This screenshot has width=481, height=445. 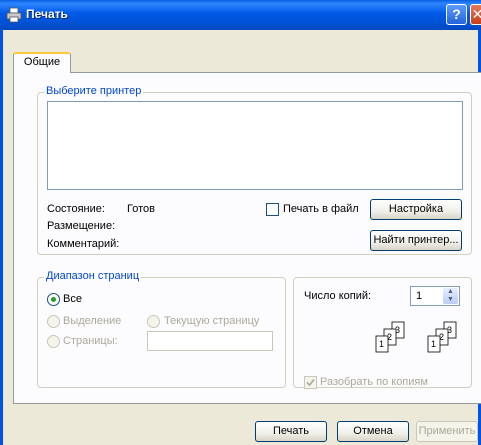 What do you see at coordinates (416, 209) in the screenshot?
I see `settings-button: Настройка` at bounding box center [416, 209].